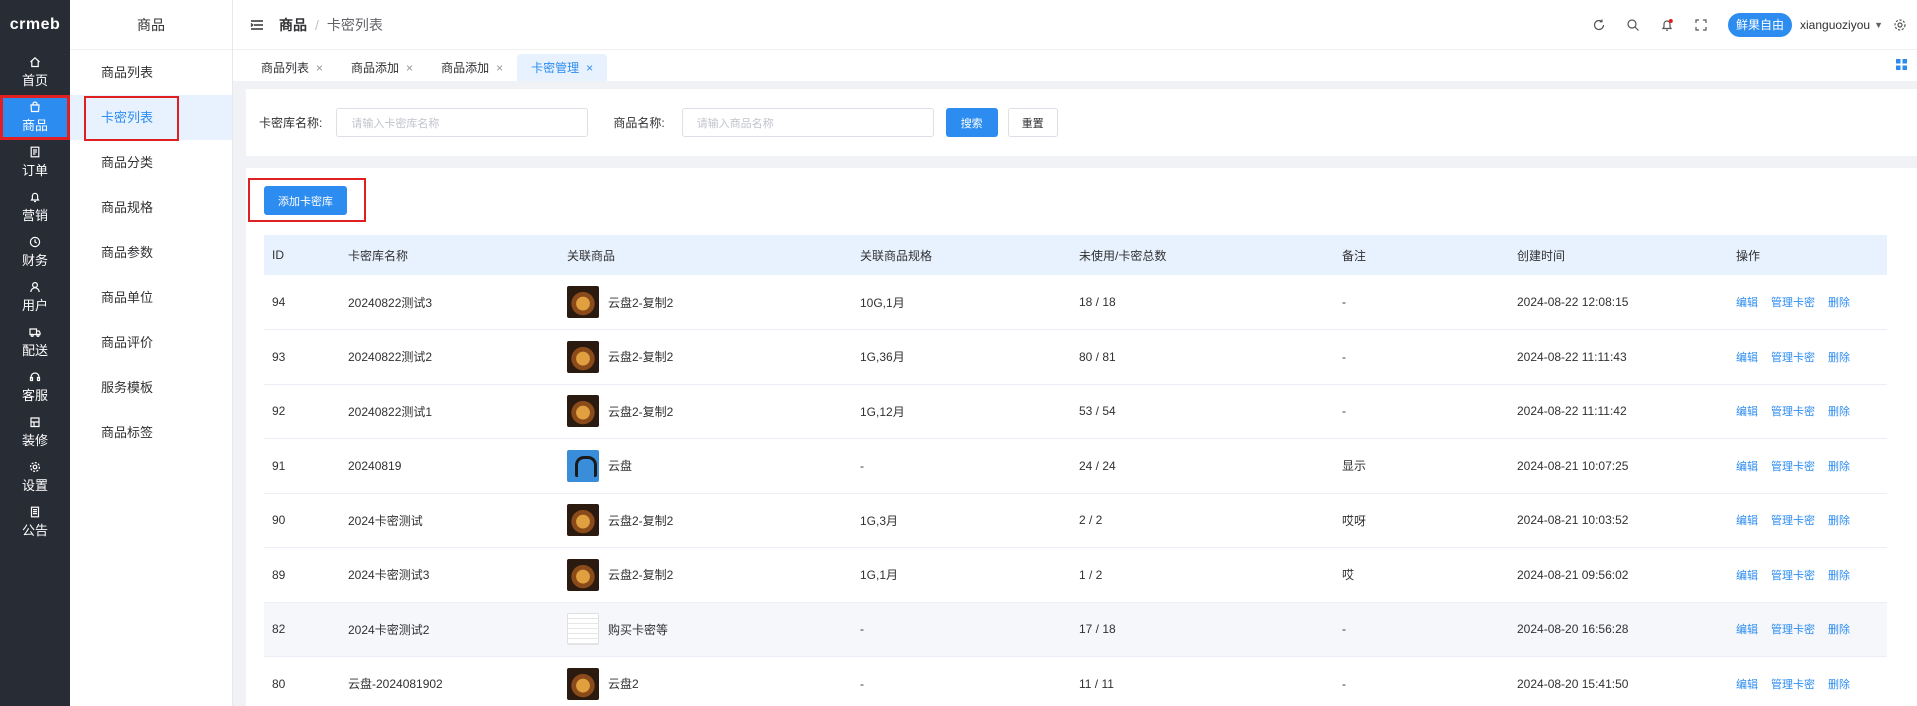  What do you see at coordinates (305, 200) in the screenshot?
I see `add-card-library-button: 添加卡密库` at bounding box center [305, 200].